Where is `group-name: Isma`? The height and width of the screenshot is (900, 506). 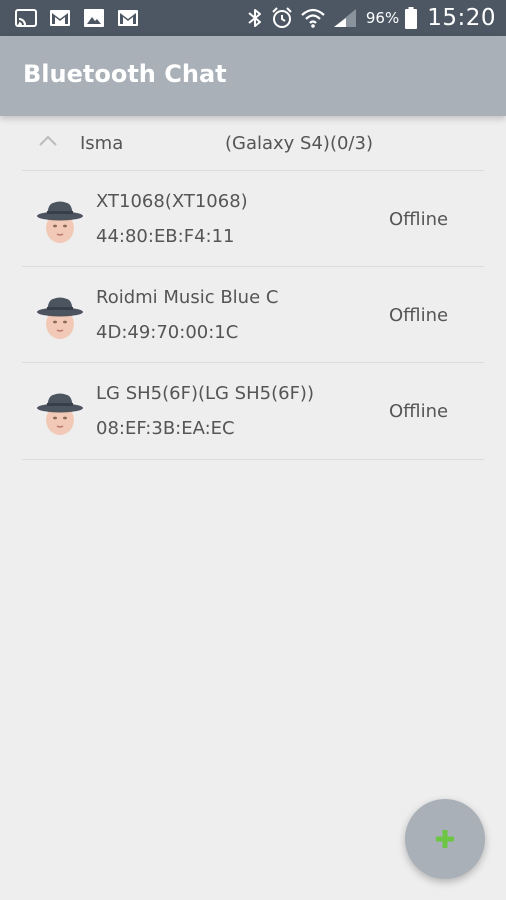
group-name: Isma is located at coordinates (102, 143).